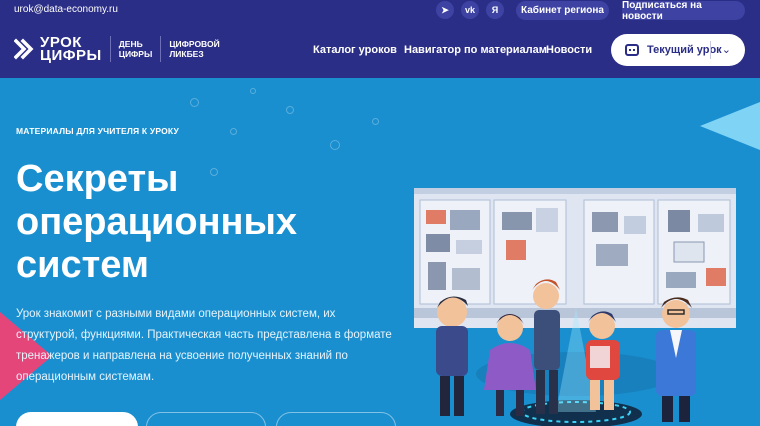 This screenshot has height=426, width=760. What do you see at coordinates (495, 10) in the screenshot?
I see `yandex-icon: Я` at bounding box center [495, 10].